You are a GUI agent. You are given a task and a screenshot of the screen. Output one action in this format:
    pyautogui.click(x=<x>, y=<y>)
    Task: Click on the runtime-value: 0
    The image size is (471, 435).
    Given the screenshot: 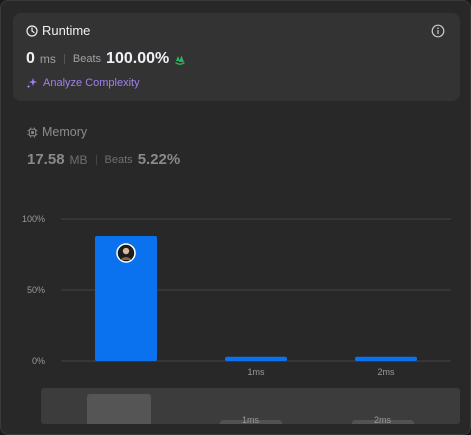 What is the action you would take?
    pyautogui.click(x=30, y=58)
    